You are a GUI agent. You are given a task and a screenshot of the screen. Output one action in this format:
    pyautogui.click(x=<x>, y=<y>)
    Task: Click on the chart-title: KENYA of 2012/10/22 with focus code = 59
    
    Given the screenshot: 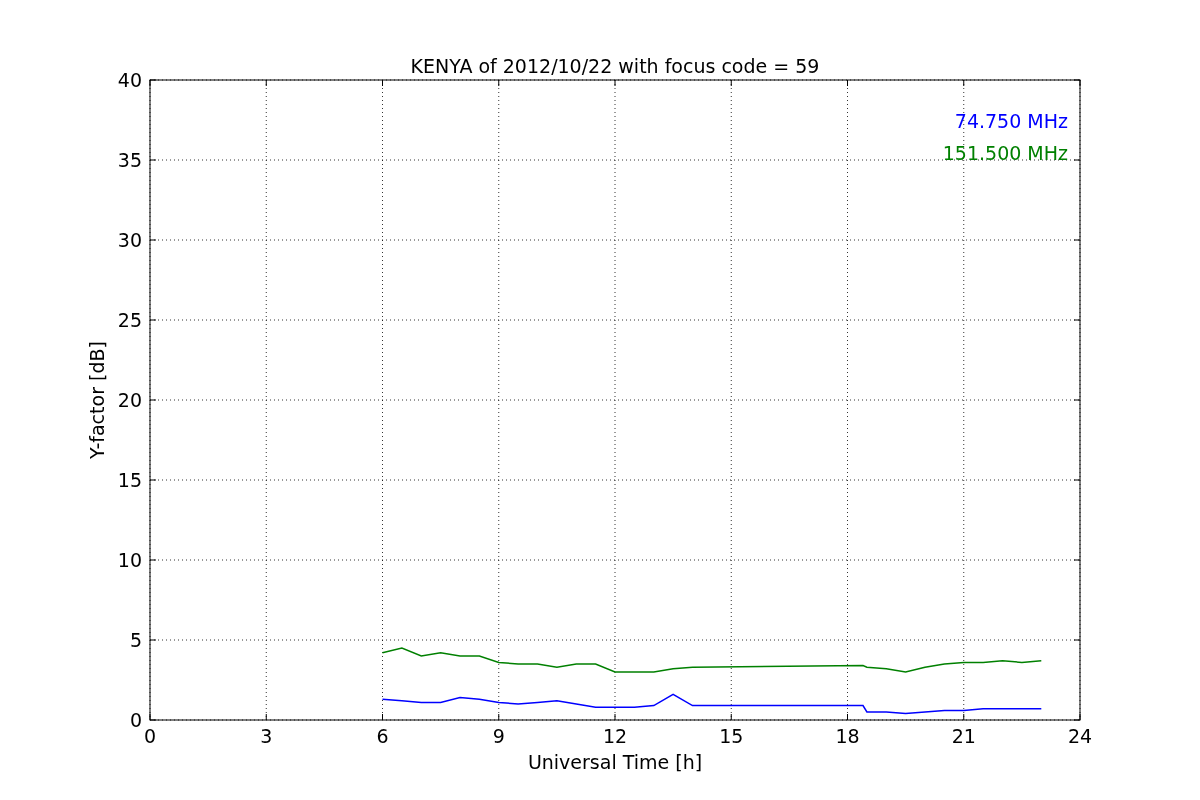 What is the action you would take?
    pyautogui.click(x=615, y=66)
    